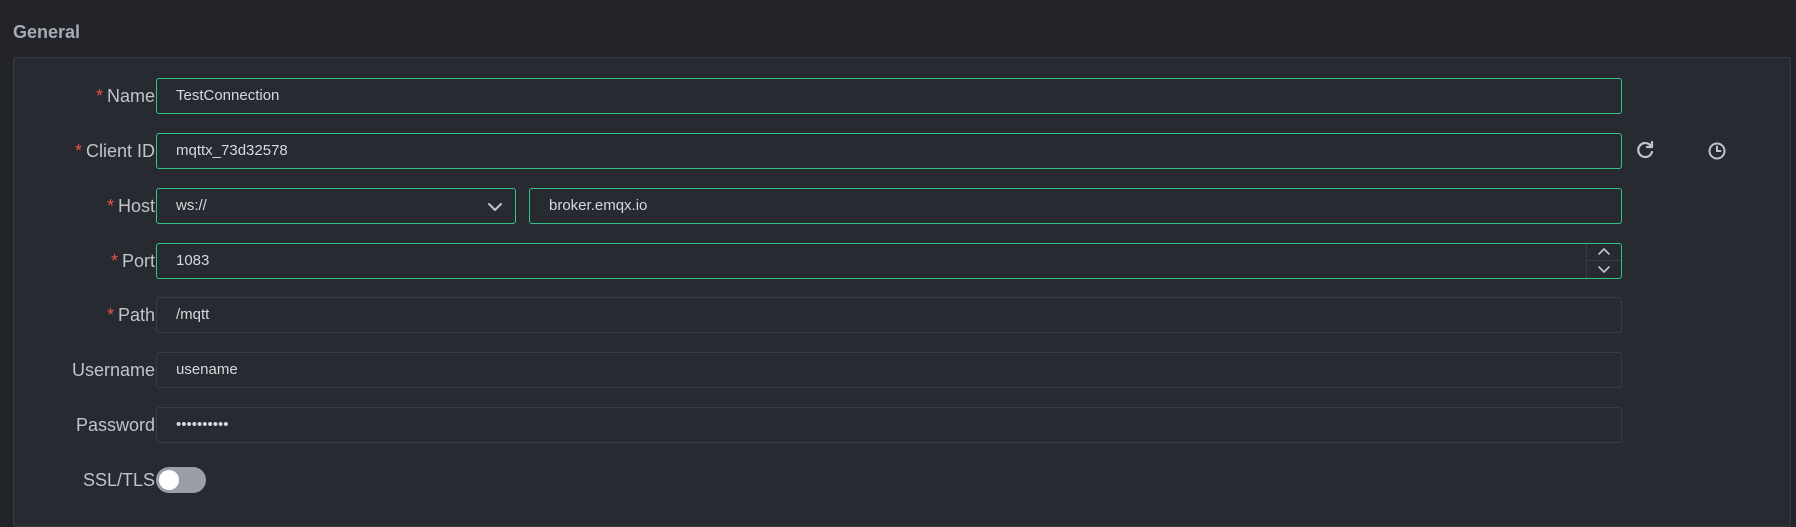 The image size is (1796, 527). What do you see at coordinates (889, 425) in the screenshot?
I see `password-input: ••••••••••` at bounding box center [889, 425].